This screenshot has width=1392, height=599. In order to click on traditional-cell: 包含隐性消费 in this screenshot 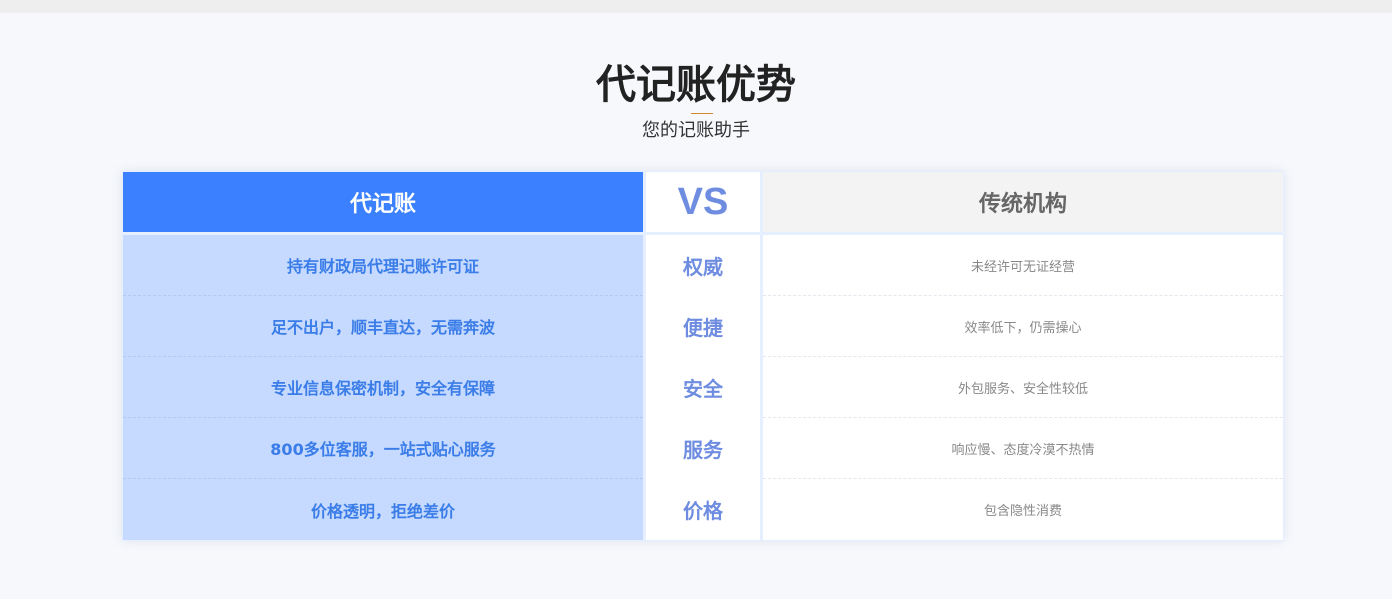, I will do `click(1022, 511)`.